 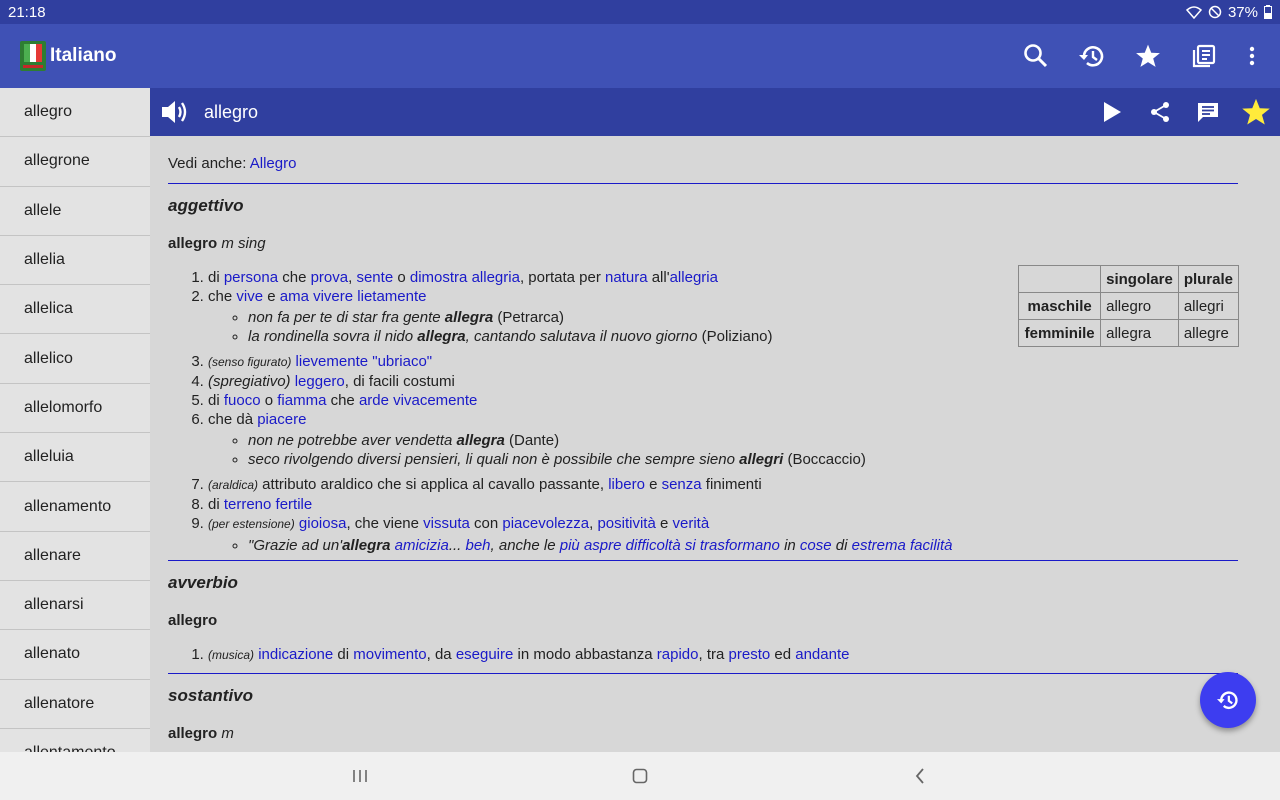 I want to click on entry-word: allegro, so click(x=231, y=111).